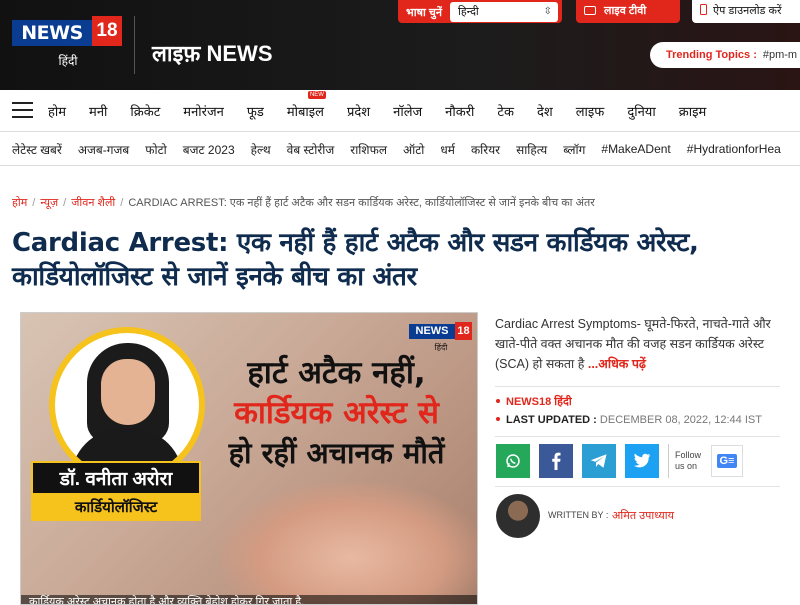 This screenshot has width=800, height=605. I want to click on twitter-share-button, so click(642, 461).